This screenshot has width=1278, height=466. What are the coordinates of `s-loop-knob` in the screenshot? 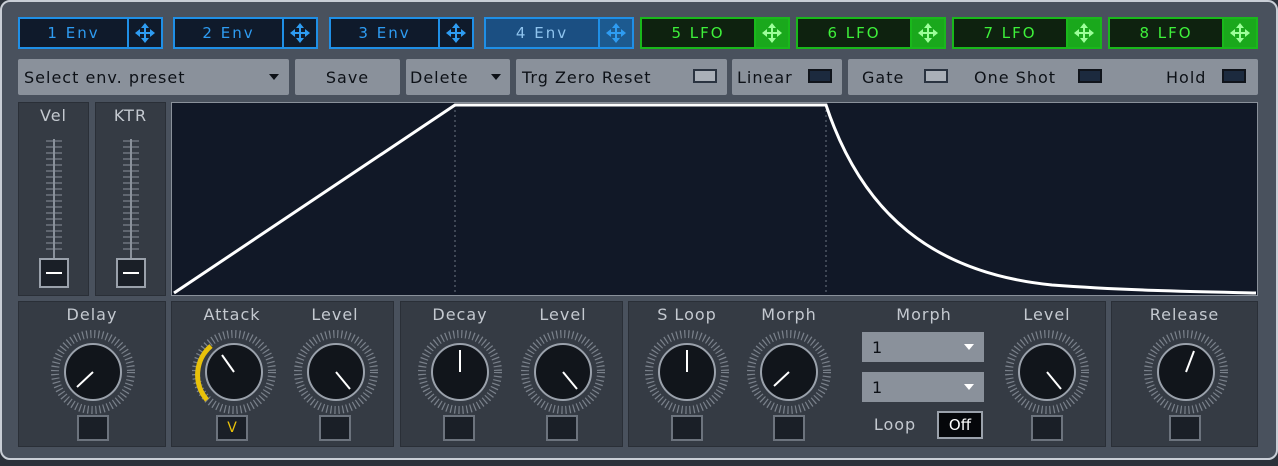 It's located at (687, 372).